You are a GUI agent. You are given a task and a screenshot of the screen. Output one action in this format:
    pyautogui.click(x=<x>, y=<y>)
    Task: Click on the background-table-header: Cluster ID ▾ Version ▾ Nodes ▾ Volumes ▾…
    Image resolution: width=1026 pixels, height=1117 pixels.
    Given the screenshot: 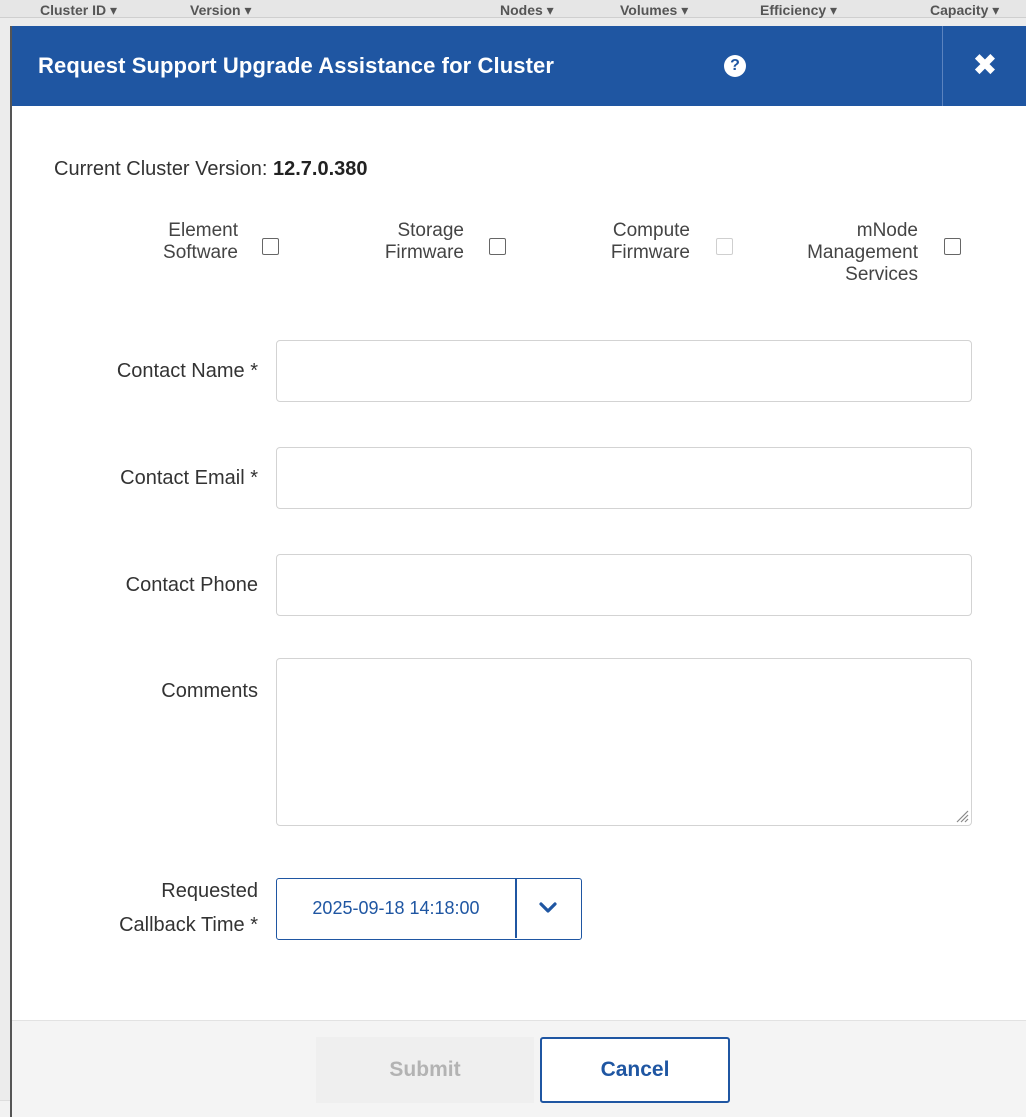 What is the action you would take?
    pyautogui.click(x=513, y=9)
    